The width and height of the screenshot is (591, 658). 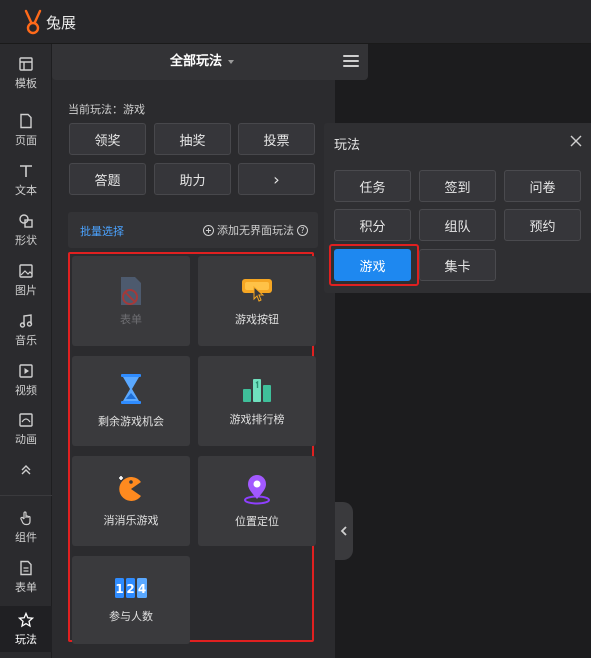 I want to click on app-logo: 兔展, so click(x=49, y=22).